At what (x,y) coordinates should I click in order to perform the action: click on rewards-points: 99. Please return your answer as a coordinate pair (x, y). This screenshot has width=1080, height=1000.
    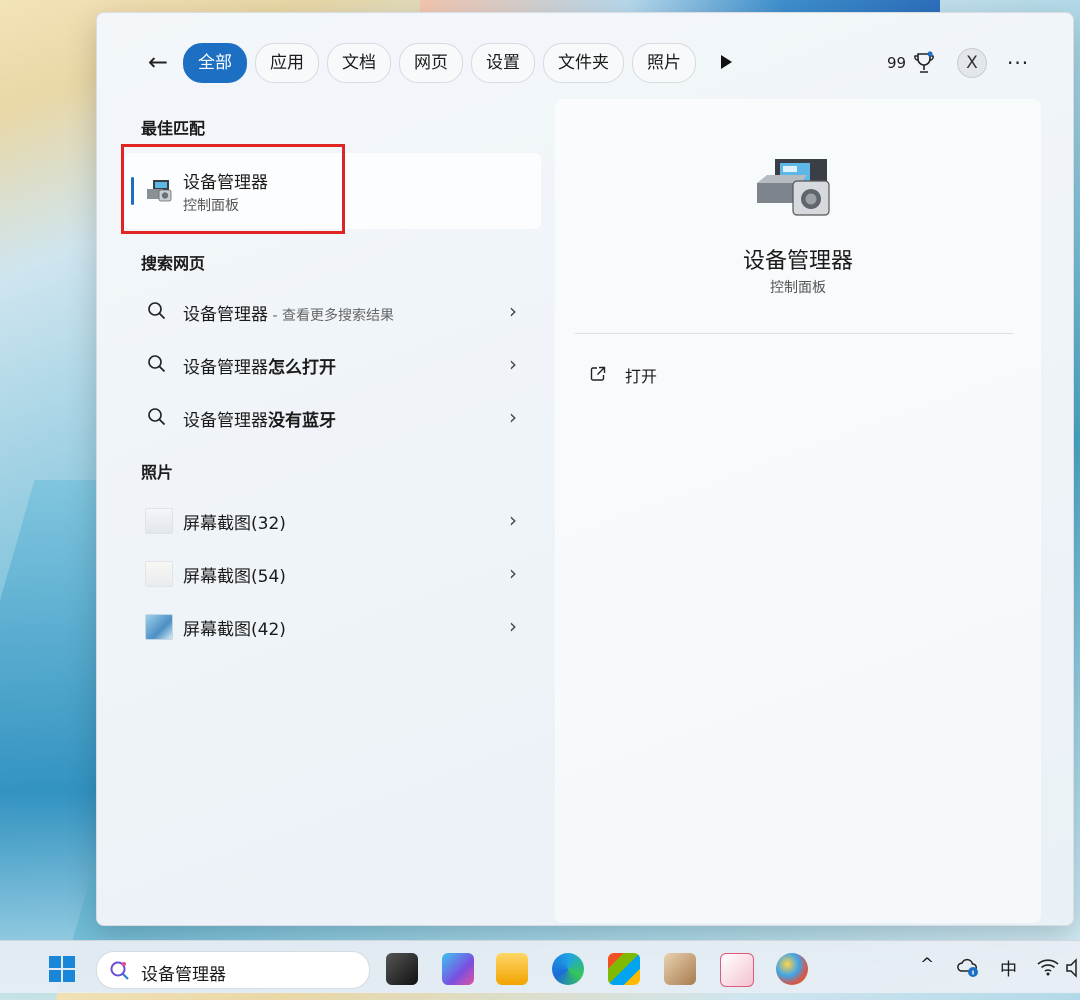
    Looking at the image, I should click on (896, 63).